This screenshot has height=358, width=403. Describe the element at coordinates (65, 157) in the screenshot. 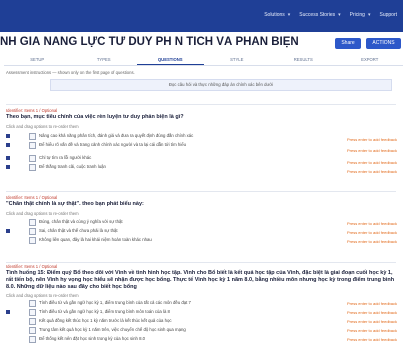

I see `option-label: Chỉ tự tìm ra lỗi người khác` at that location.